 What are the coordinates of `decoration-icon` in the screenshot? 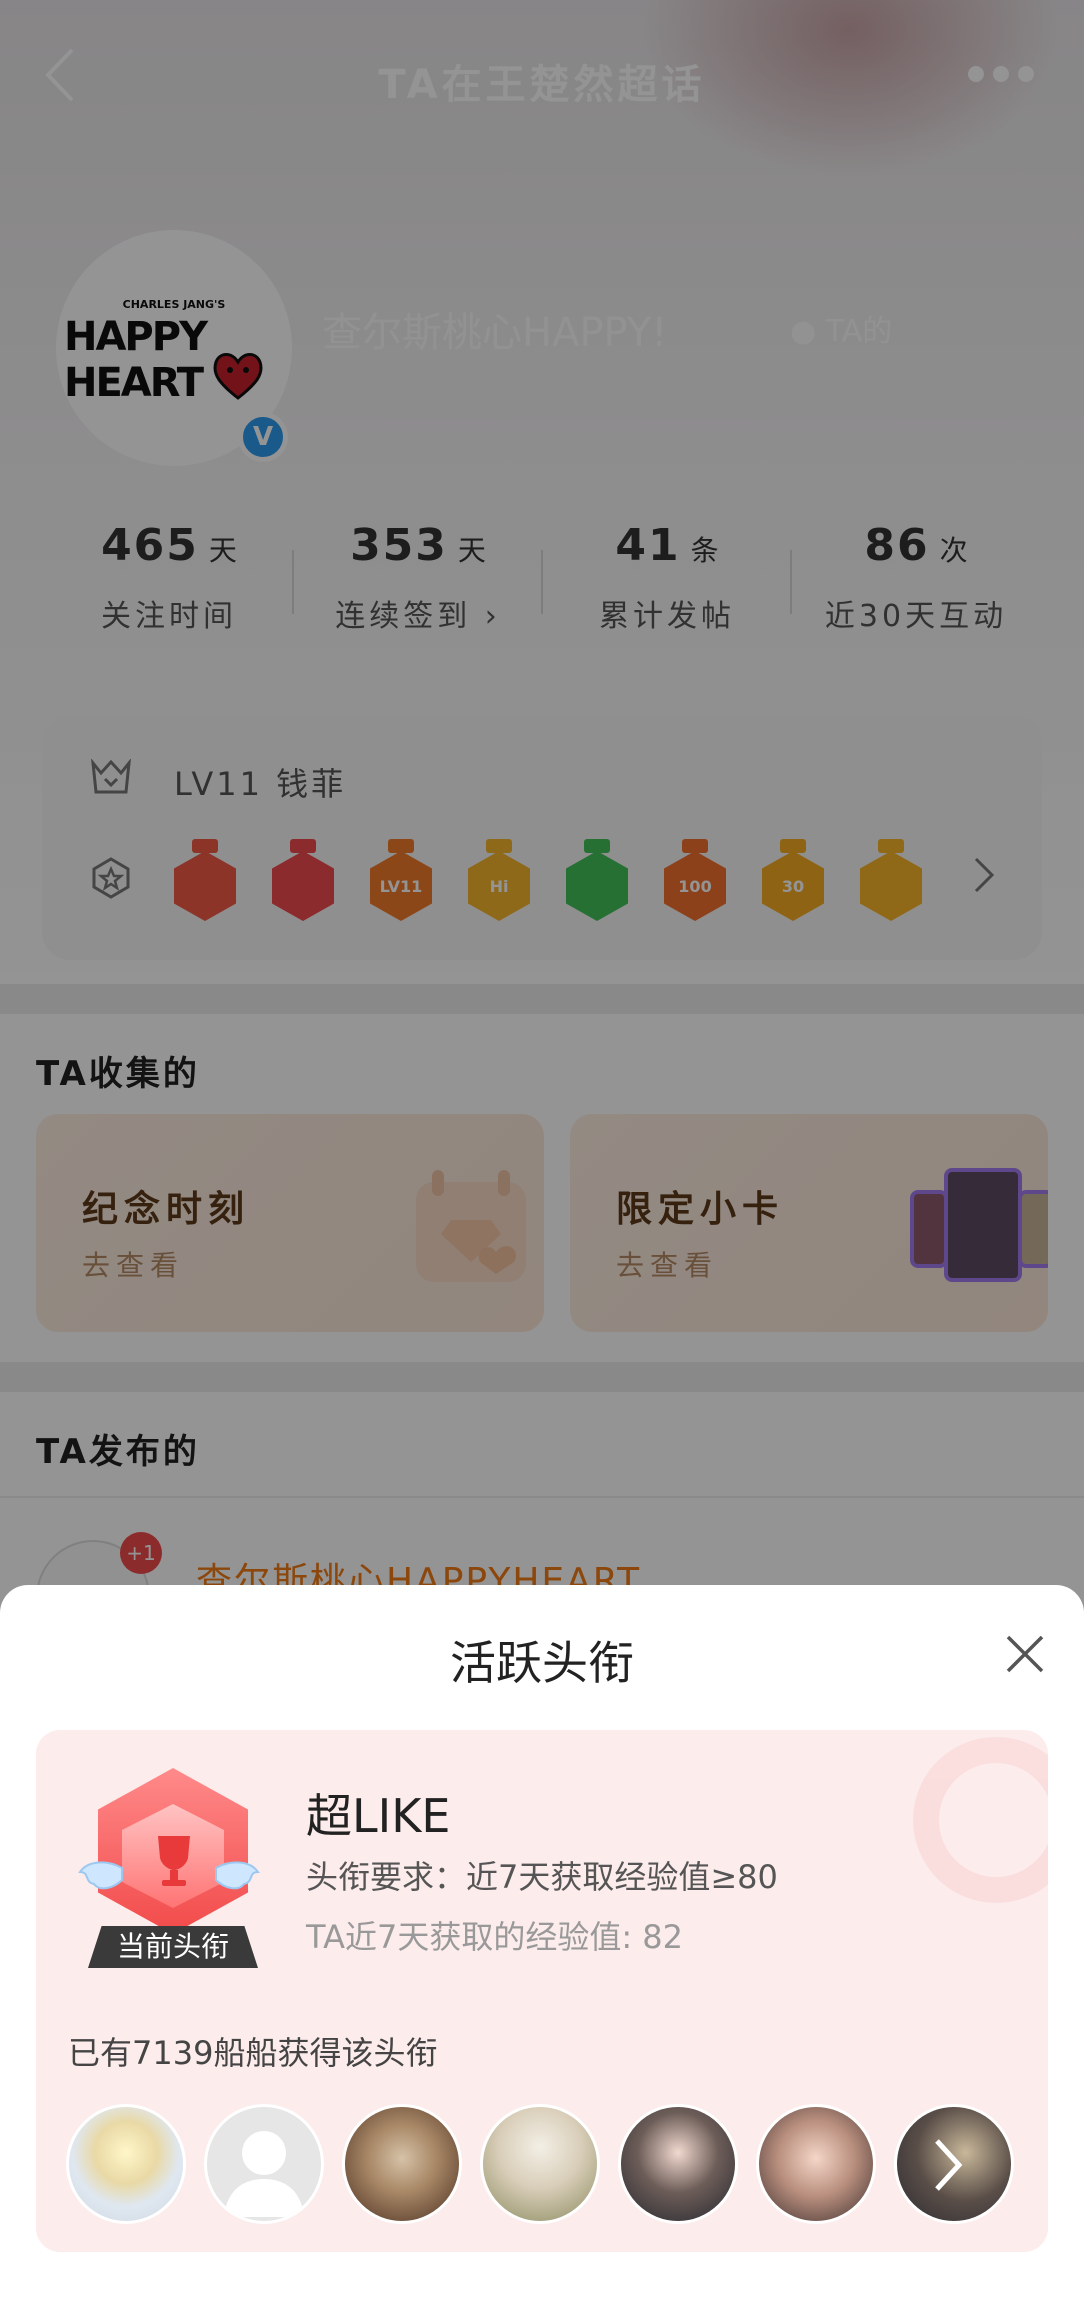 It's located at (980, 1820).